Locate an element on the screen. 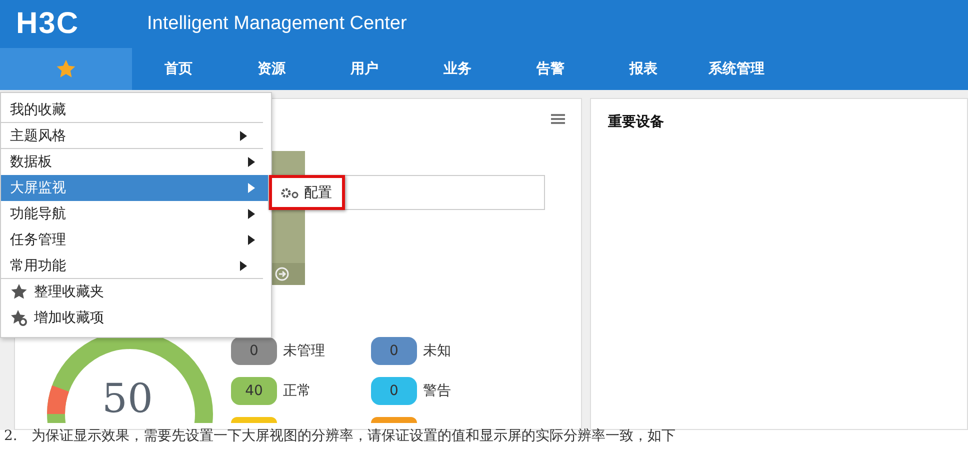 Image resolution: width=968 pixels, height=455 pixels. gauge-value: 50 is located at coordinates (127, 399).